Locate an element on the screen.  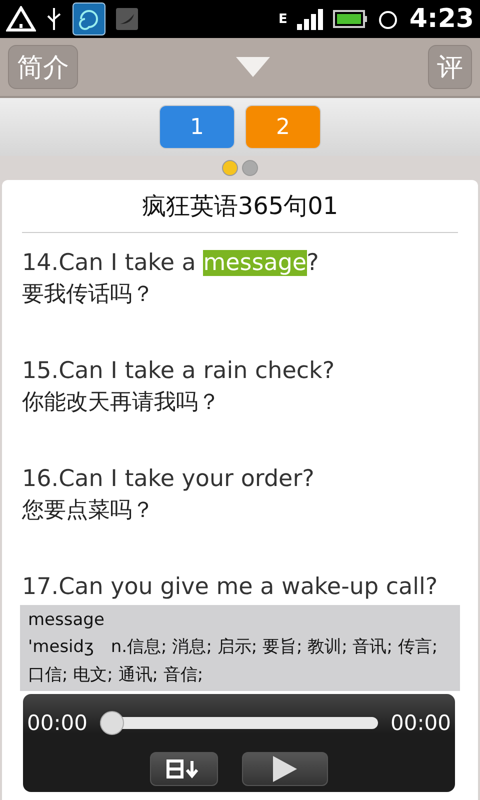
intro-button: 简介 is located at coordinates (43, 67).